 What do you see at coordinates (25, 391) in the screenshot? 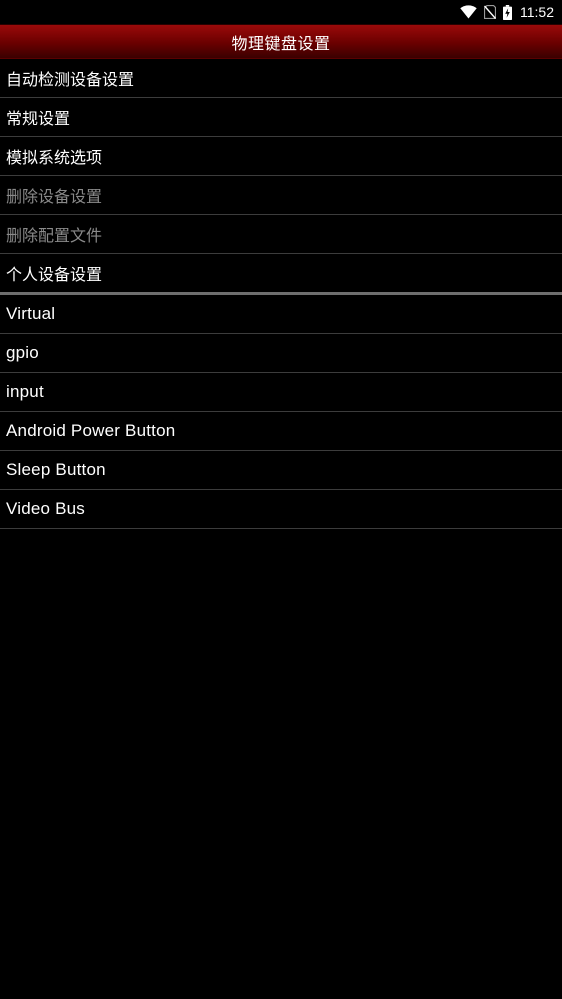
I see `list-item-label: input` at bounding box center [25, 391].